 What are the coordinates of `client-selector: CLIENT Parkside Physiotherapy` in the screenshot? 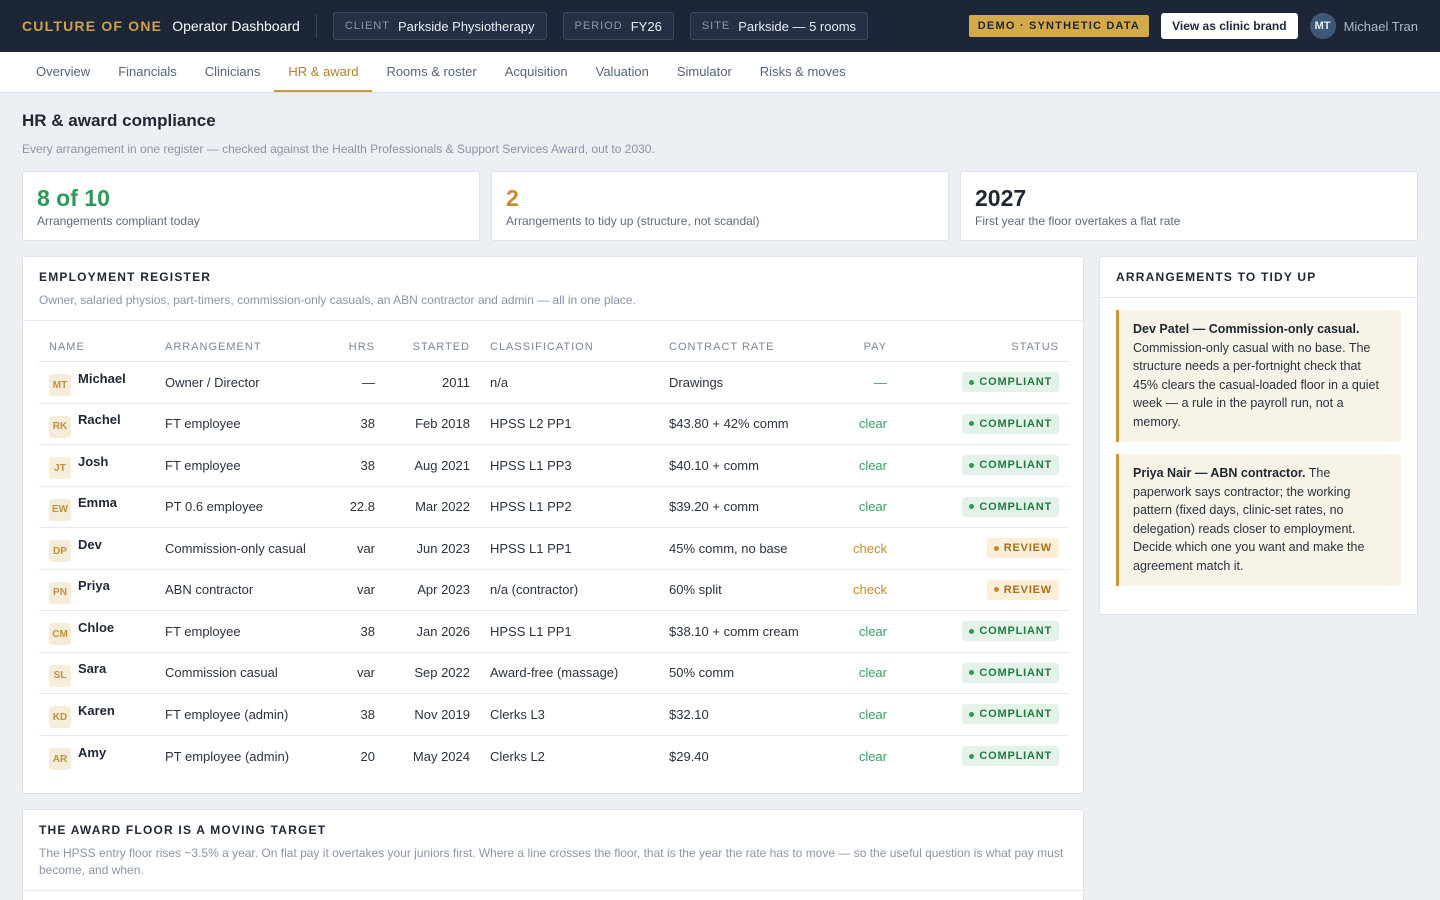 It's located at (439, 26).